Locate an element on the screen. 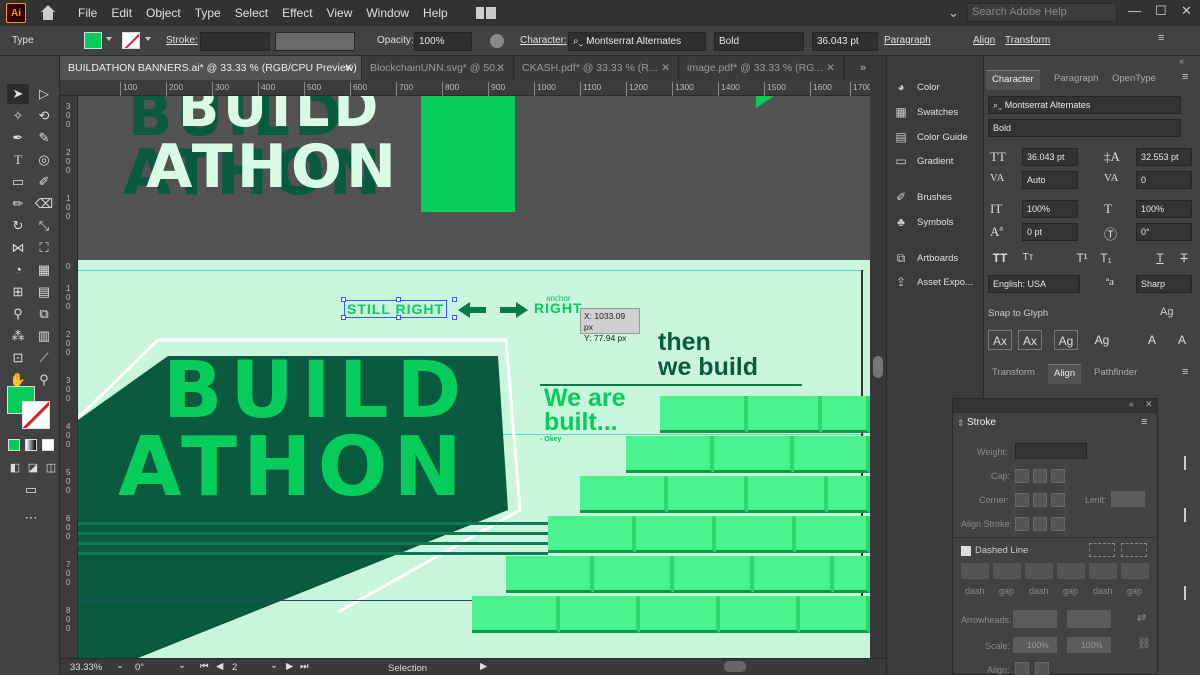 The width and height of the screenshot is (1200, 675). opacity-label: Opacity: is located at coordinates (395, 40).